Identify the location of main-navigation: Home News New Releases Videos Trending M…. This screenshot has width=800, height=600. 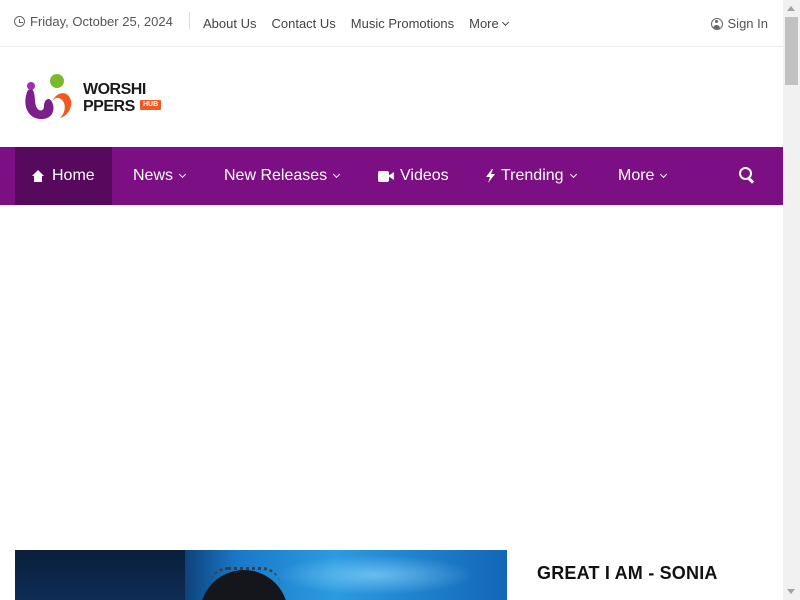
(391, 176).